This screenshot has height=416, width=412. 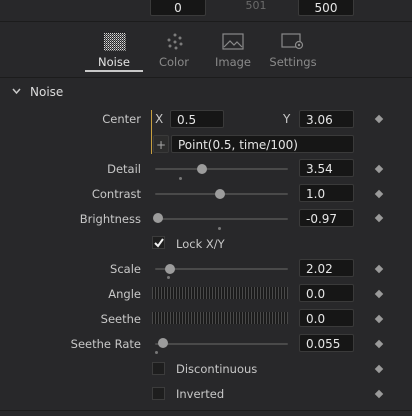 I want to click on scale-label: Scale, so click(x=125, y=269).